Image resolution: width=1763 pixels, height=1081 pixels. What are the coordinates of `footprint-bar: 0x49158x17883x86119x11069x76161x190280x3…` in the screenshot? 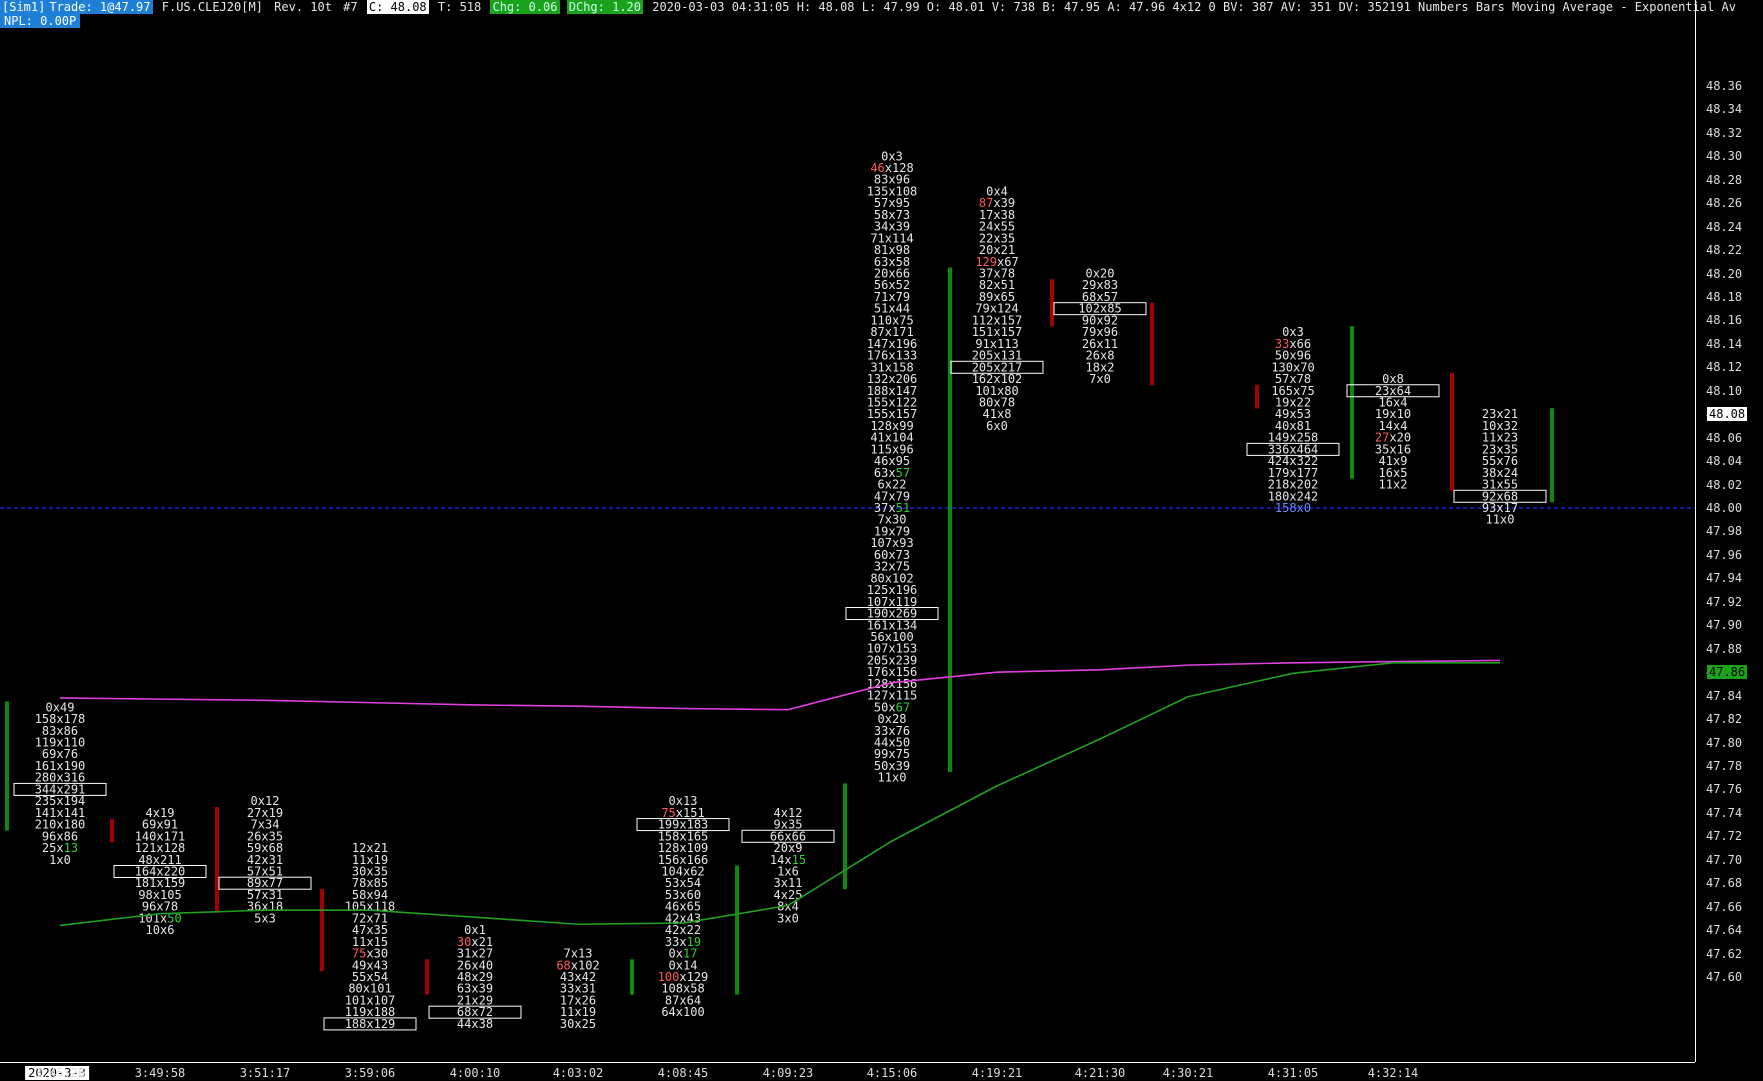 It's located at (56, 783).